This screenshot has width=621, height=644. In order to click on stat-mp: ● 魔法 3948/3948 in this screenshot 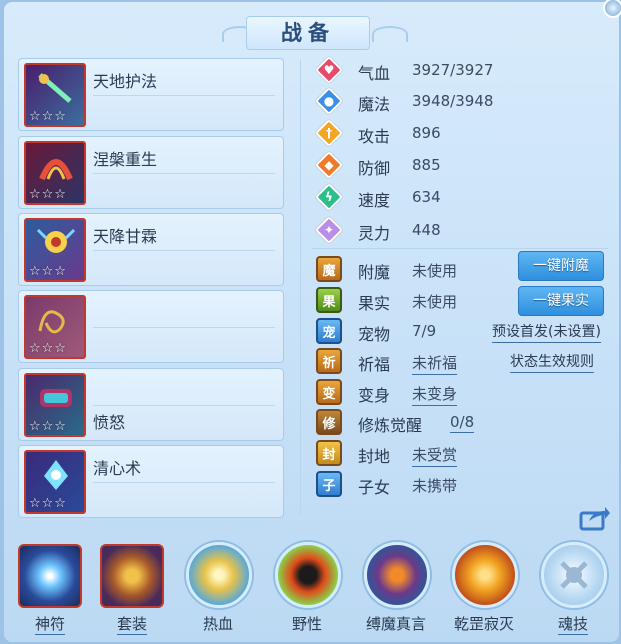, I will do `click(415, 101)`.